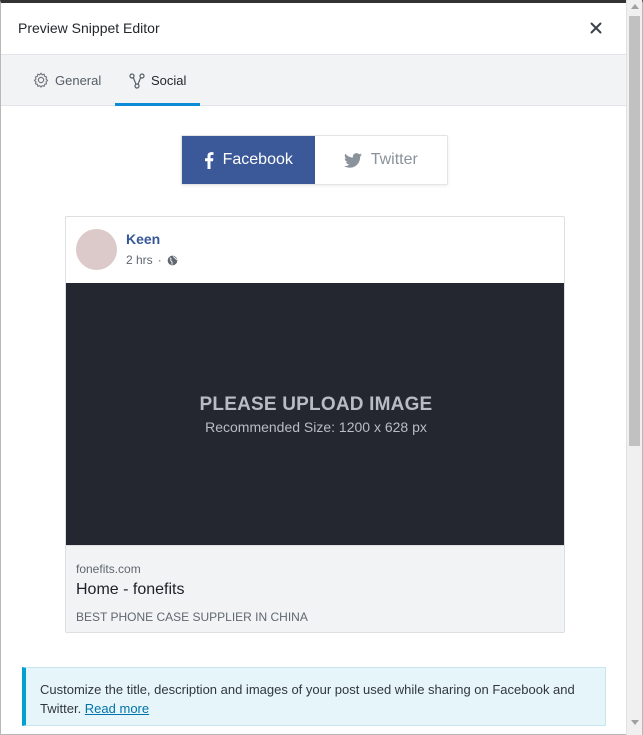 The width and height of the screenshot is (643, 735). Describe the element at coordinates (635, 6) in the screenshot. I see `scroll-up-icon` at that location.